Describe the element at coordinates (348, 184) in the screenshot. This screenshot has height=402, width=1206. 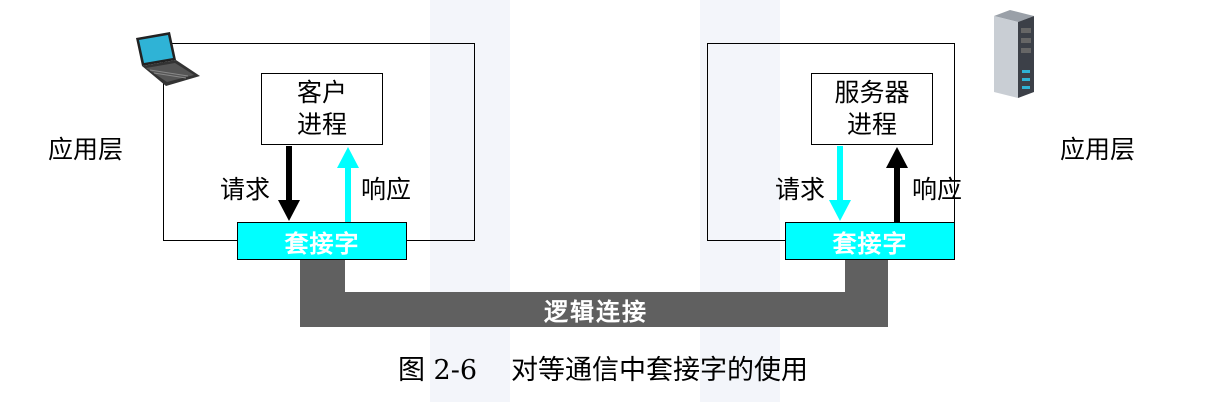
I see `client-response-arrow` at that location.